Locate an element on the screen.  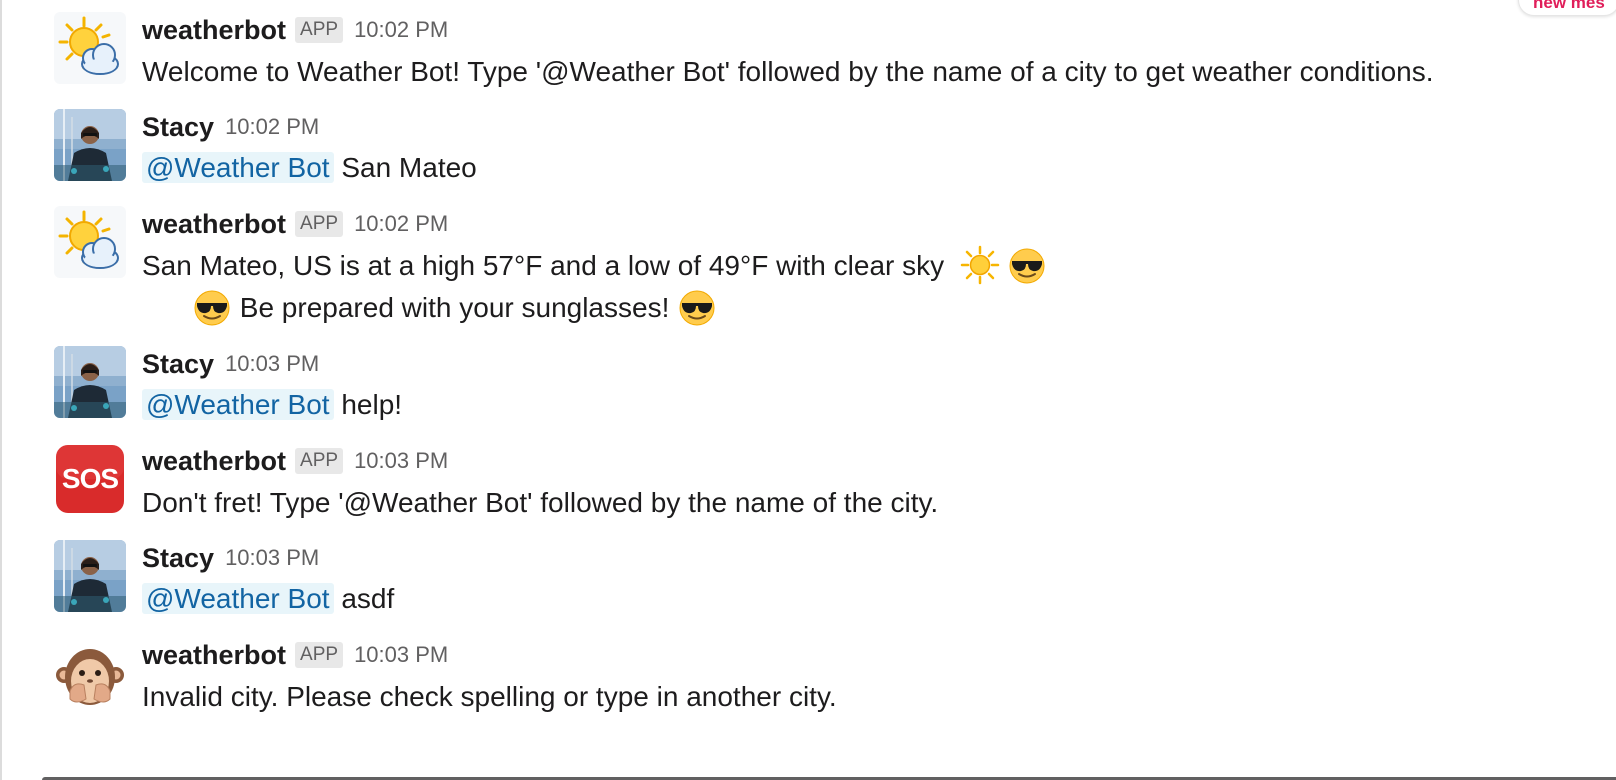
message-line-2: Be prepared with your sunglasses! is located at coordinates (454, 309).